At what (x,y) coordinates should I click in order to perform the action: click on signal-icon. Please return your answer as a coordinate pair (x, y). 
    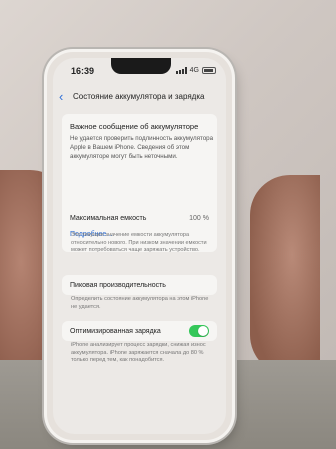
    Looking at the image, I should click on (181, 70).